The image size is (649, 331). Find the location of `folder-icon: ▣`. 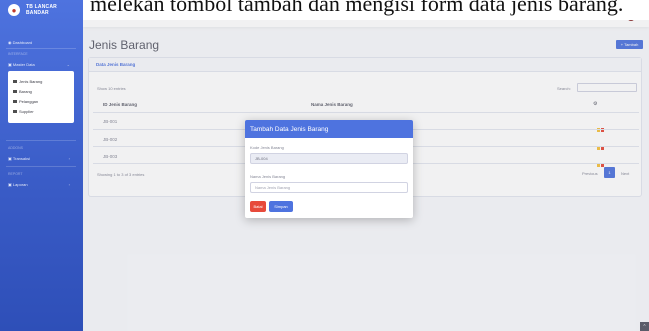

folder-icon: ▣ is located at coordinates (10, 64).